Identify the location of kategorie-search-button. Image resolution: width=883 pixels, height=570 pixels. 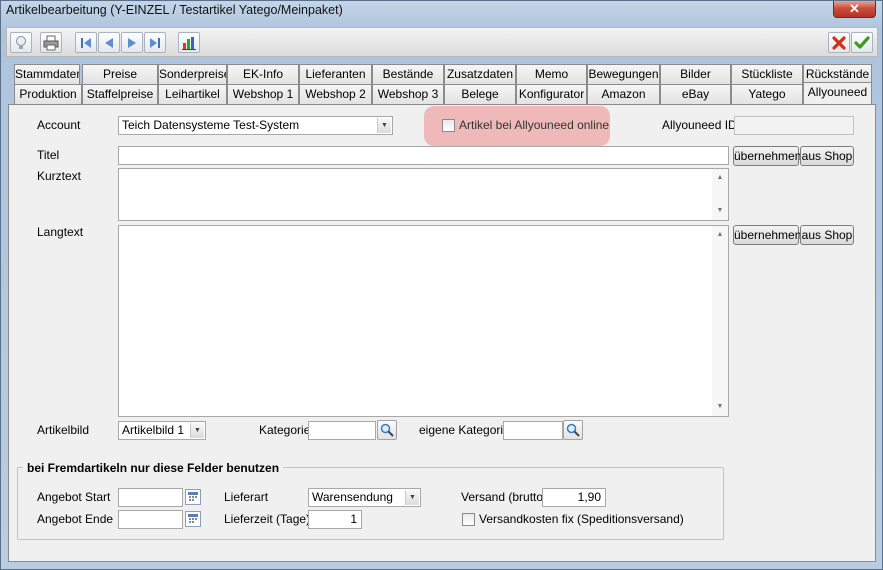
(387, 430).